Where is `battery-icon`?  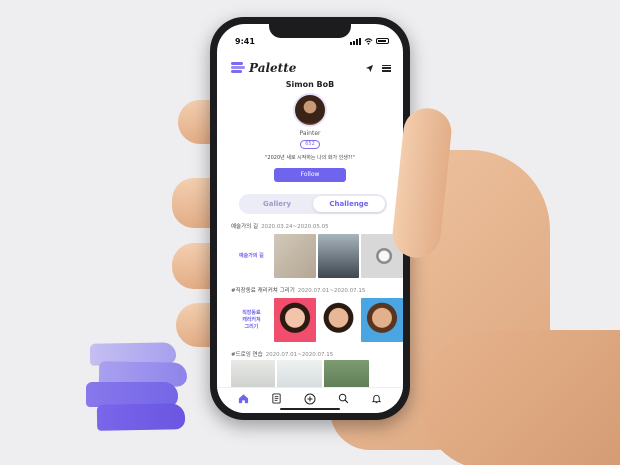 battery-icon is located at coordinates (382, 41).